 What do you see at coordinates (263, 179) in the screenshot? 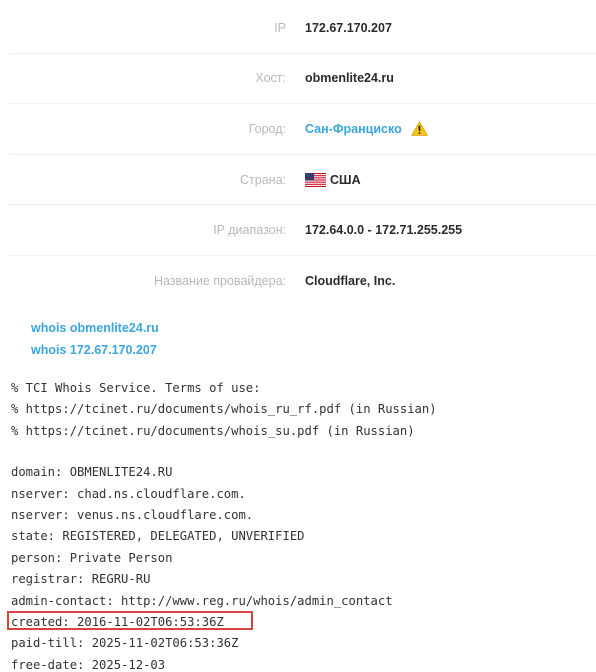
I see `country-label: Страна:` at bounding box center [263, 179].